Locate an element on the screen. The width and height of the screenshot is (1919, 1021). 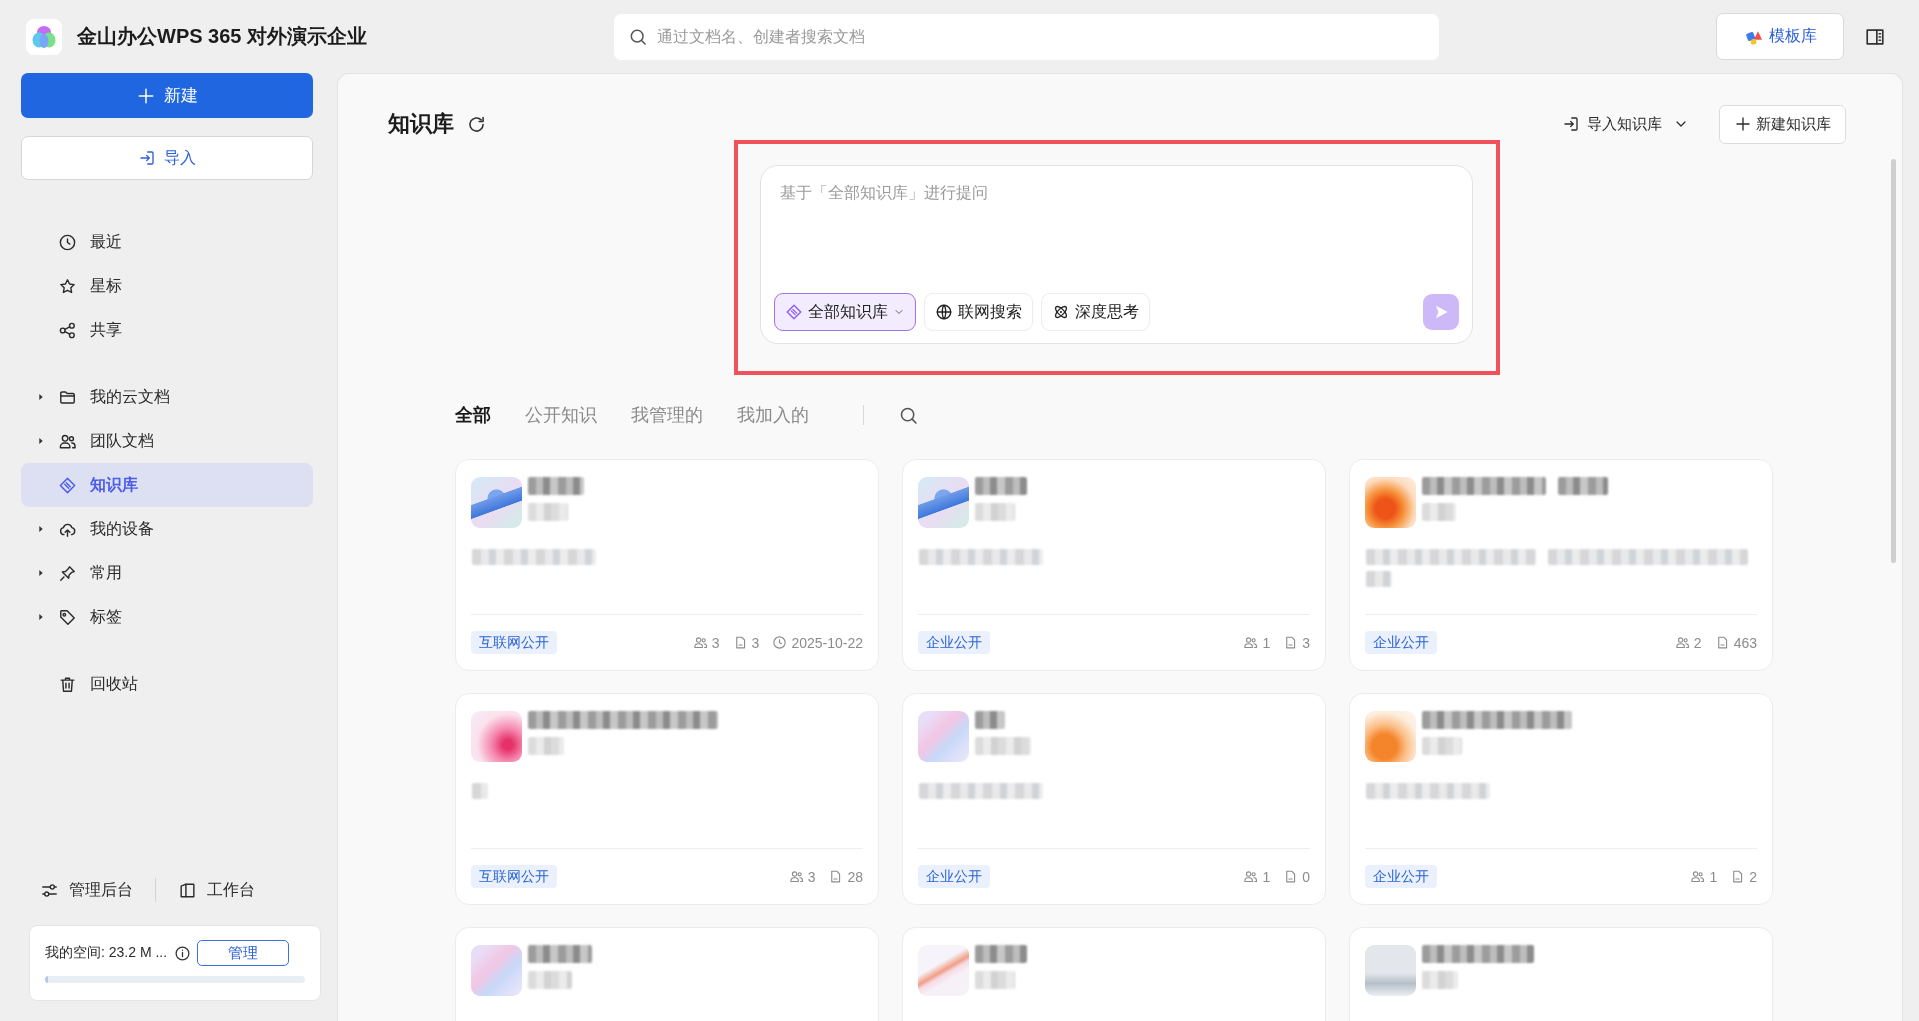
document-count: 463 is located at coordinates (1745, 642).